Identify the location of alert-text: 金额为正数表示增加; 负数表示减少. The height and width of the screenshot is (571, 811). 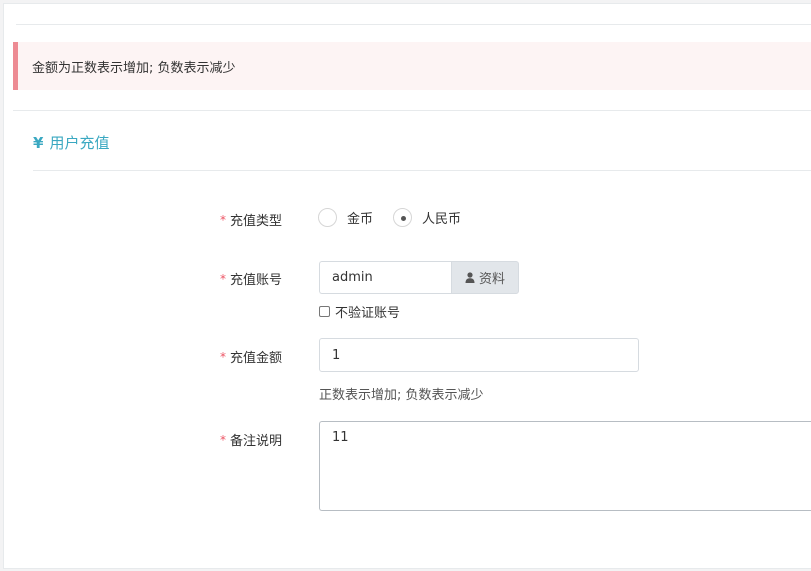
(134, 68).